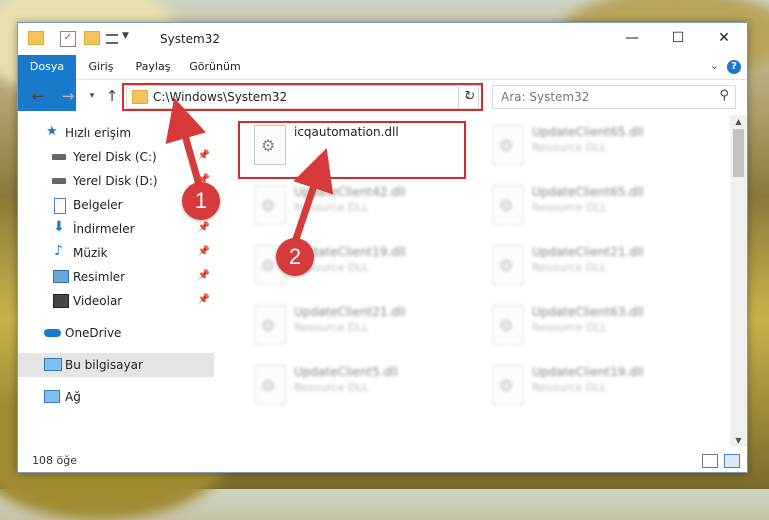  Describe the element at coordinates (201, 201) in the screenshot. I see `step-1-badge: 1` at that location.